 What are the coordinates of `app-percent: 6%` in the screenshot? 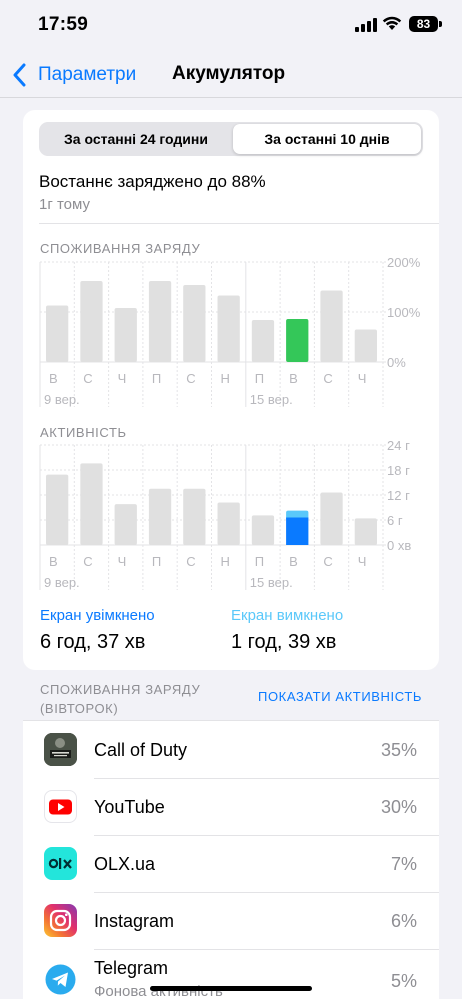 It's located at (403, 921).